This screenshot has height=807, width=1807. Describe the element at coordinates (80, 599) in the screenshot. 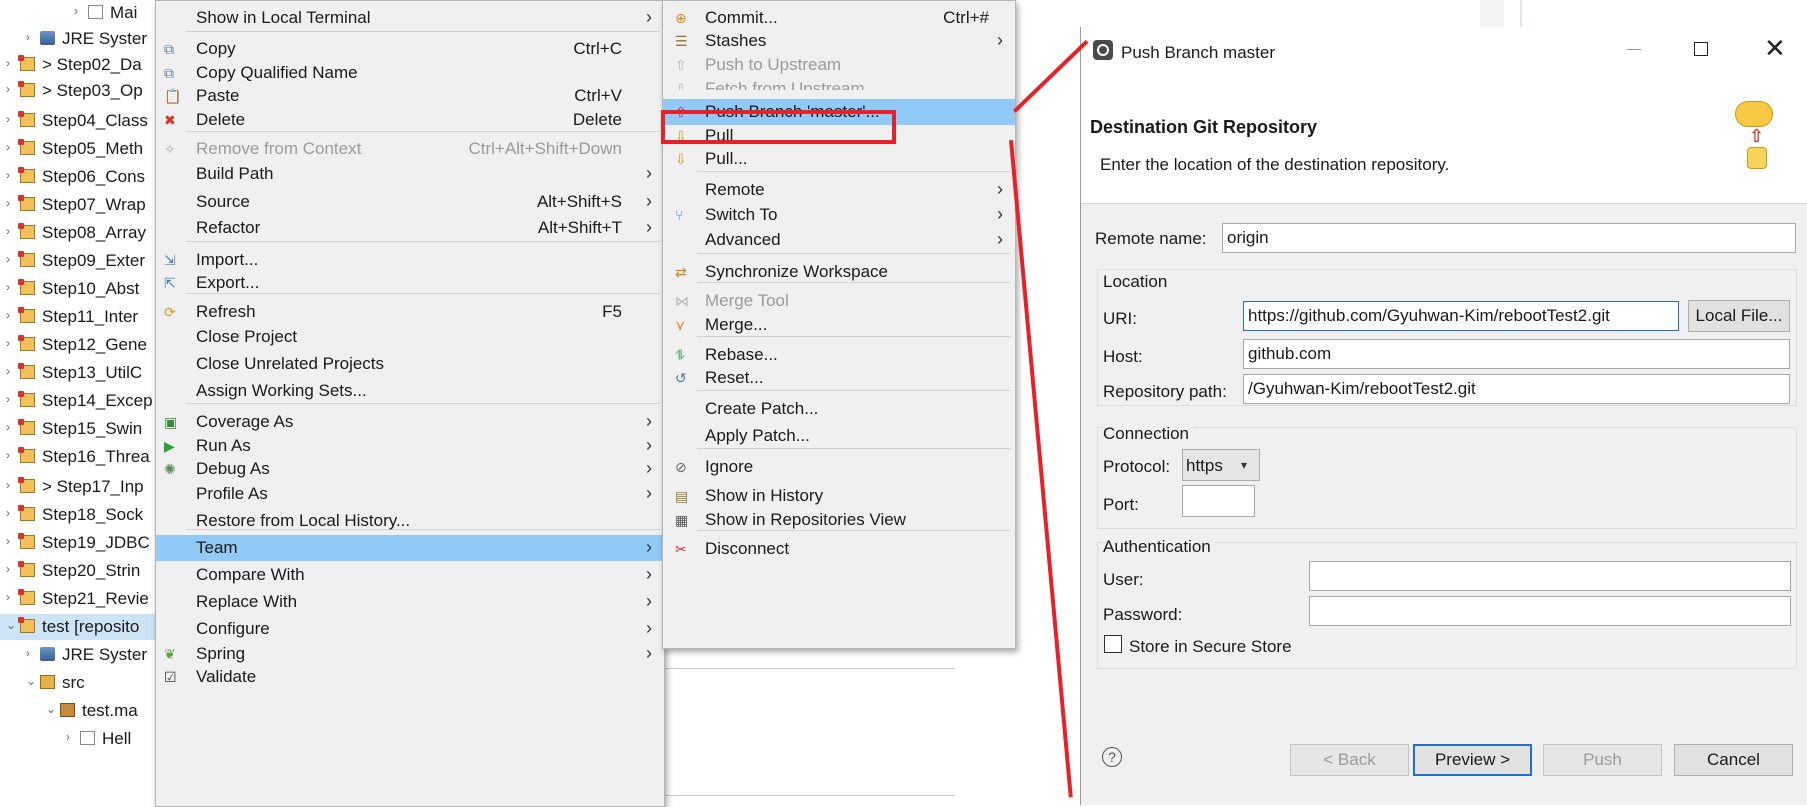

I see `tree-item: › Step21_Revie` at that location.